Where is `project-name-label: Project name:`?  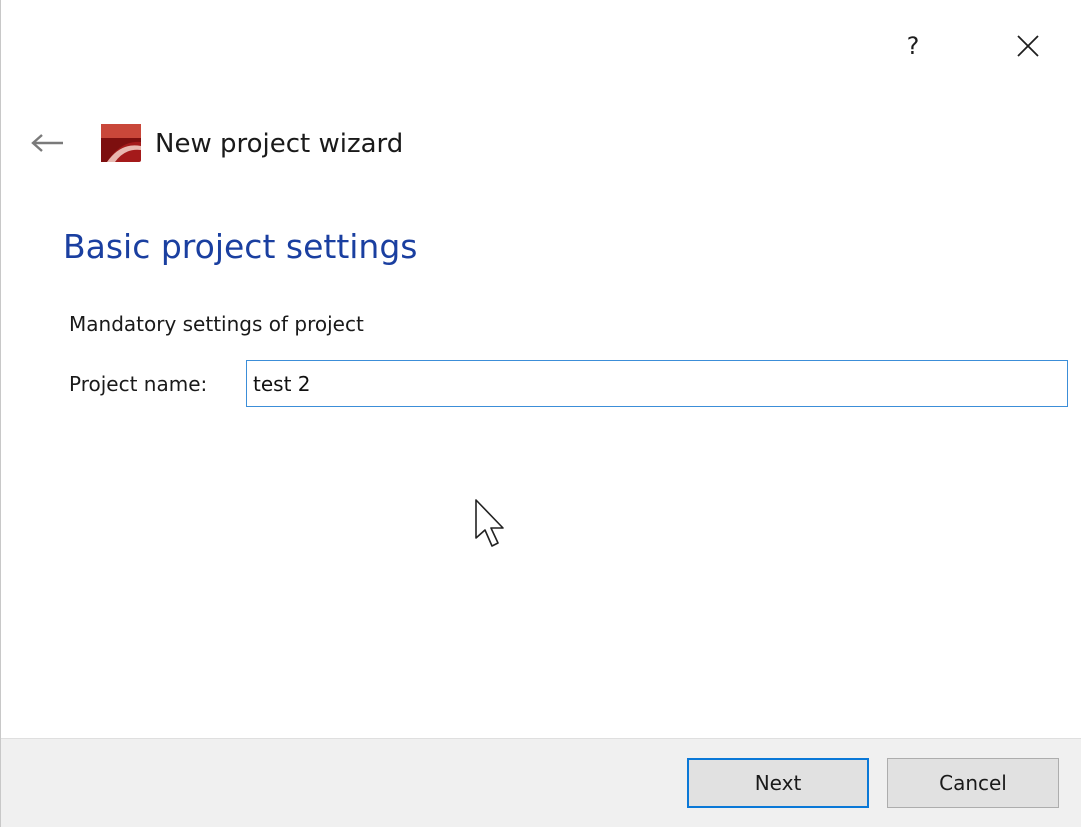
project-name-label: Project name: is located at coordinates (138, 384).